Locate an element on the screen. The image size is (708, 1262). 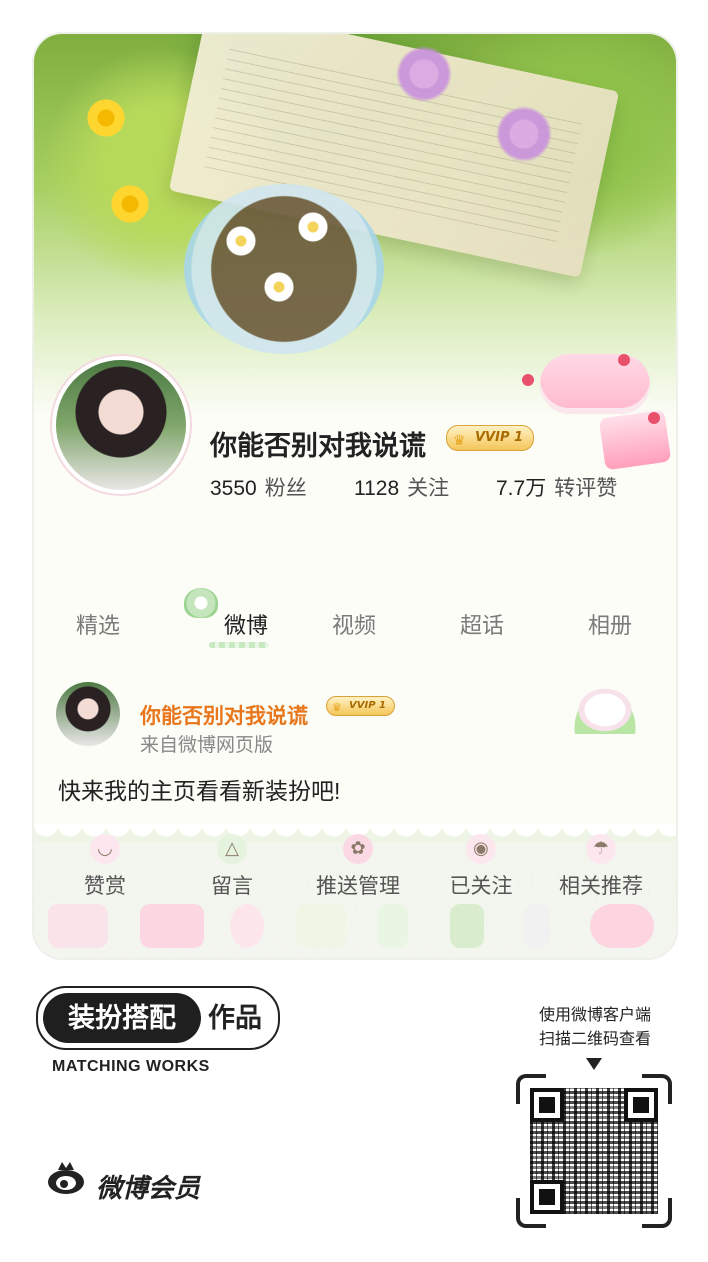
stat-fans: 3550 粉丝 is located at coordinates (258, 487).